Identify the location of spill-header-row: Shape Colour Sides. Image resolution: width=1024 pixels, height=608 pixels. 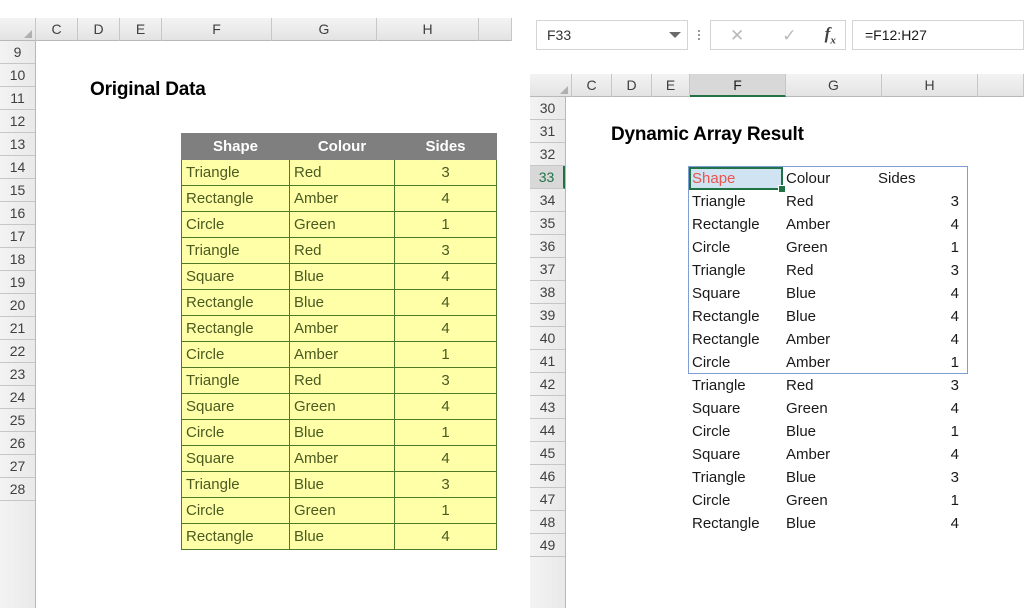
(828, 178).